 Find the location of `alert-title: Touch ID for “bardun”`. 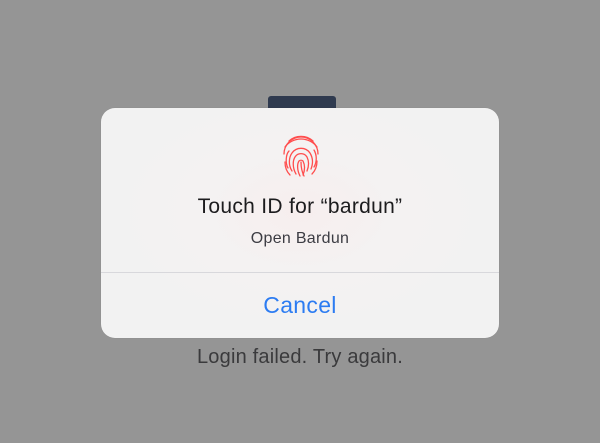

alert-title: Touch ID for “bardun” is located at coordinates (300, 206).